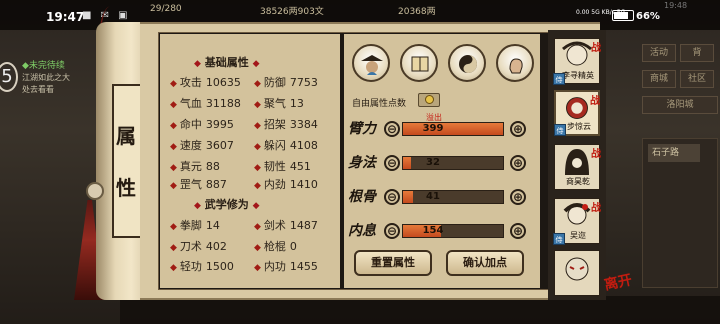 This screenshot has height=324, width=720. I want to click on resource-money: 38526两903文, so click(292, 12).